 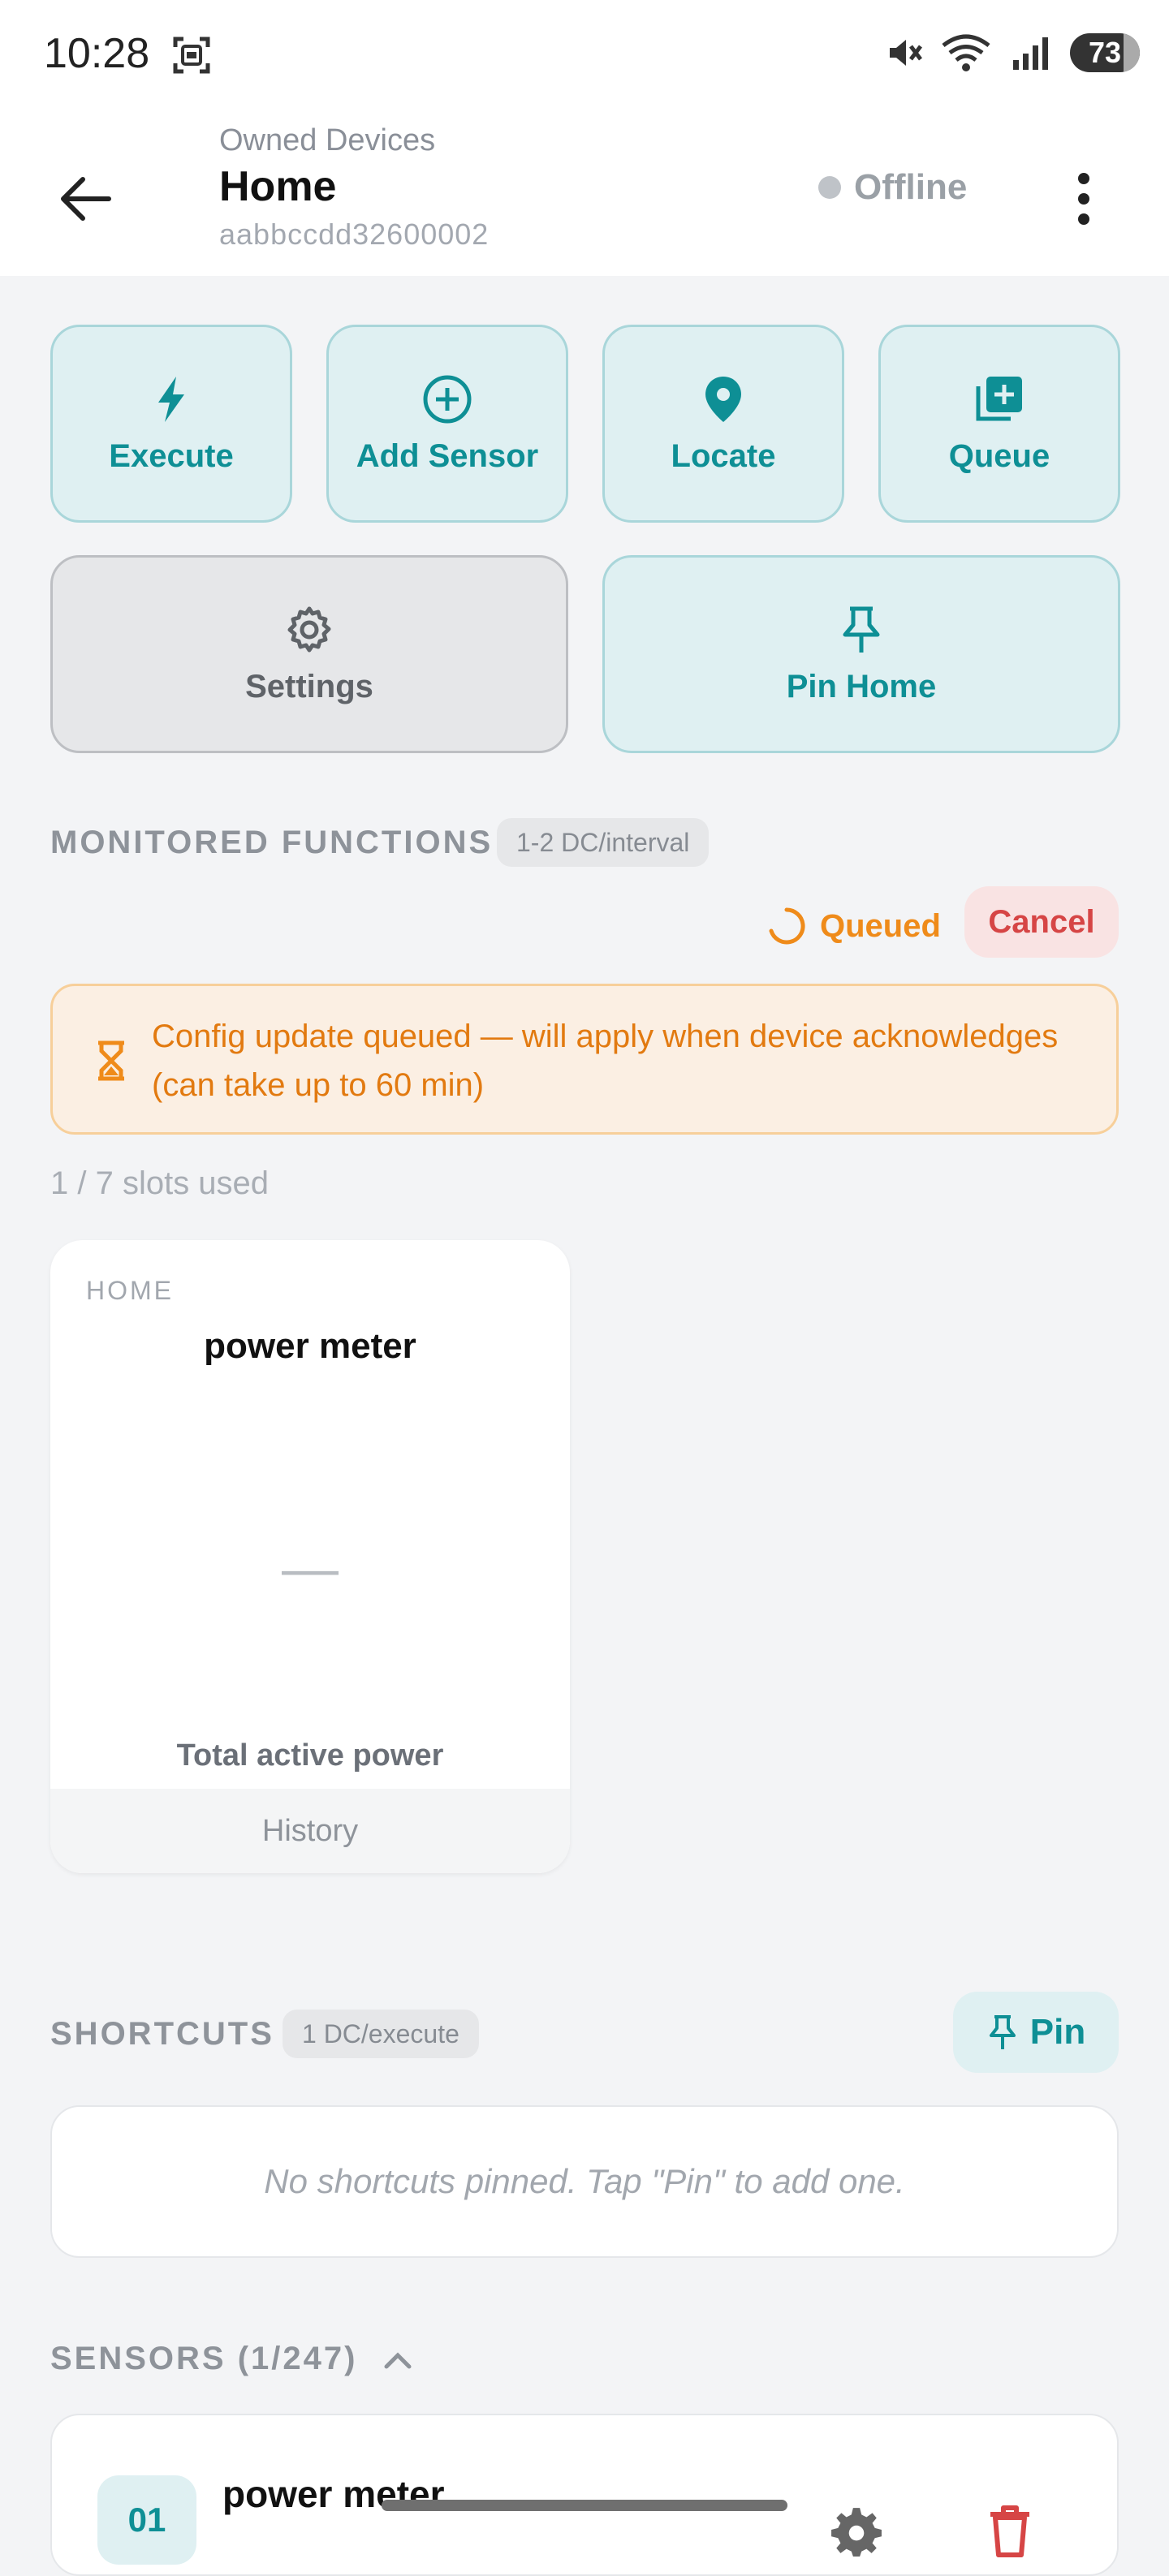 What do you see at coordinates (999, 424) in the screenshot?
I see `queue-button: Queue` at bounding box center [999, 424].